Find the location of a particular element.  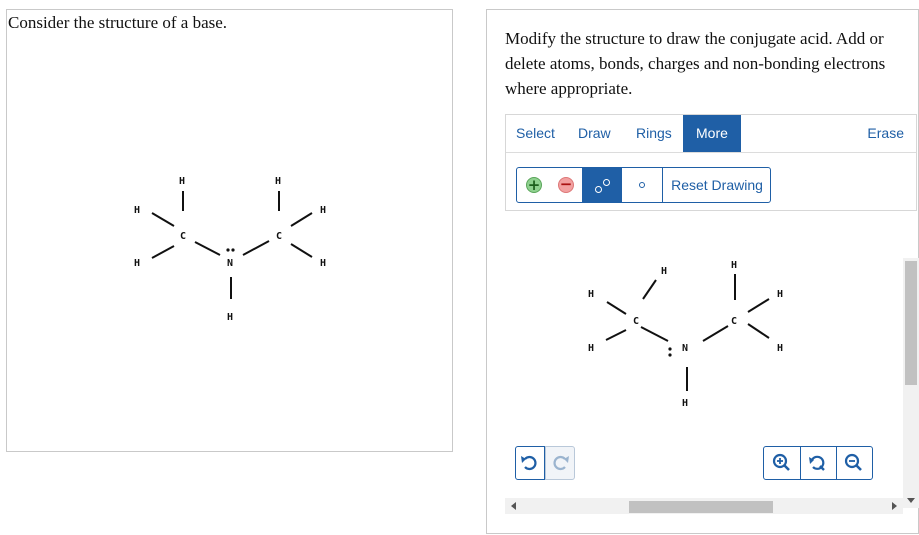

zoom-out-button is located at coordinates (854, 463).